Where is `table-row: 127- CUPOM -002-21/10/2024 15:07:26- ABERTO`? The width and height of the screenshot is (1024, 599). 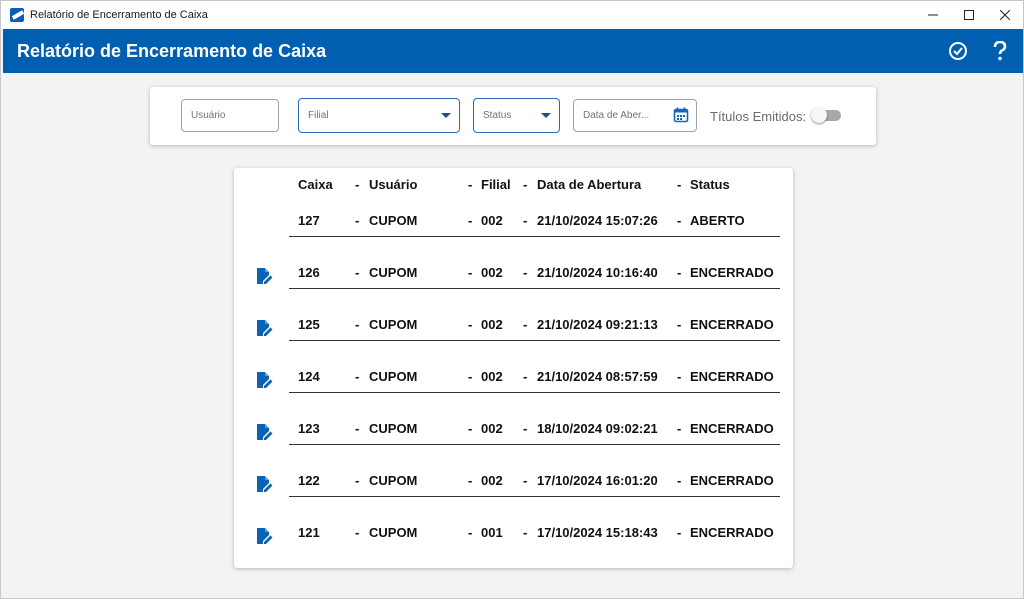 table-row: 127- CUPOM -002-21/10/2024 15:07:26- ABERTO is located at coordinates (513, 202).